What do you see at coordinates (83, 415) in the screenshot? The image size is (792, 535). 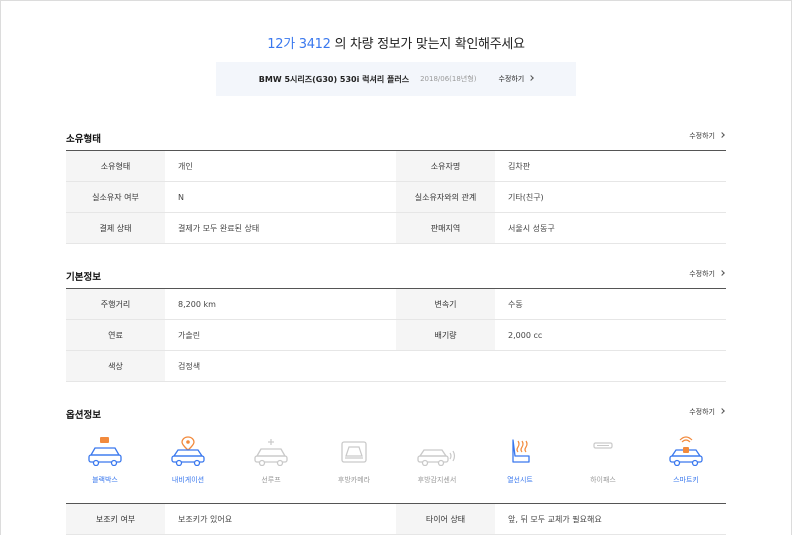 I see `options-title: 옵션정보` at bounding box center [83, 415].